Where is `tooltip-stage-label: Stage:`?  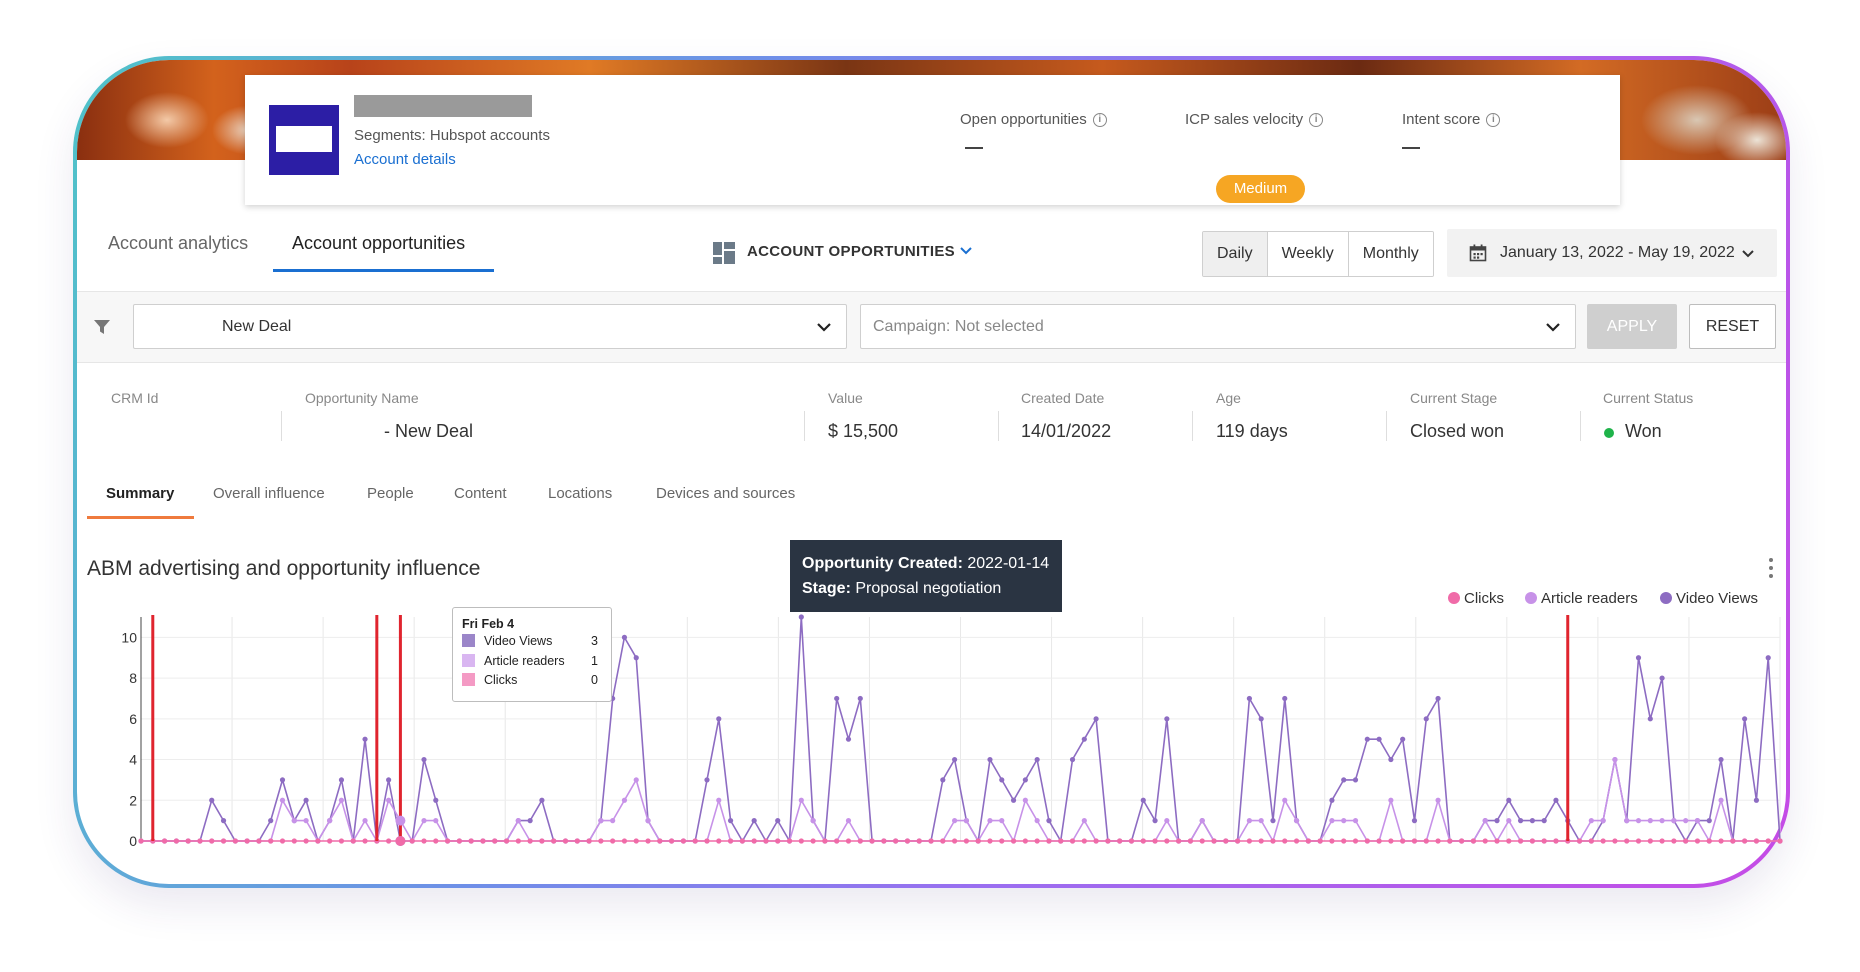 tooltip-stage-label: Stage: is located at coordinates (826, 588).